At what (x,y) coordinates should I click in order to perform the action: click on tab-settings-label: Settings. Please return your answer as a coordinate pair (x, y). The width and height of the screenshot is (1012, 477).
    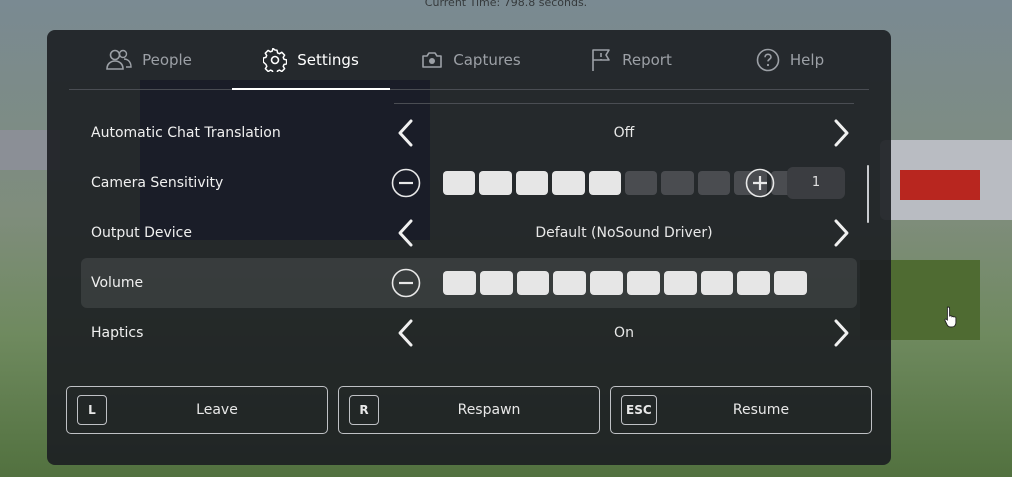
    Looking at the image, I should click on (328, 59).